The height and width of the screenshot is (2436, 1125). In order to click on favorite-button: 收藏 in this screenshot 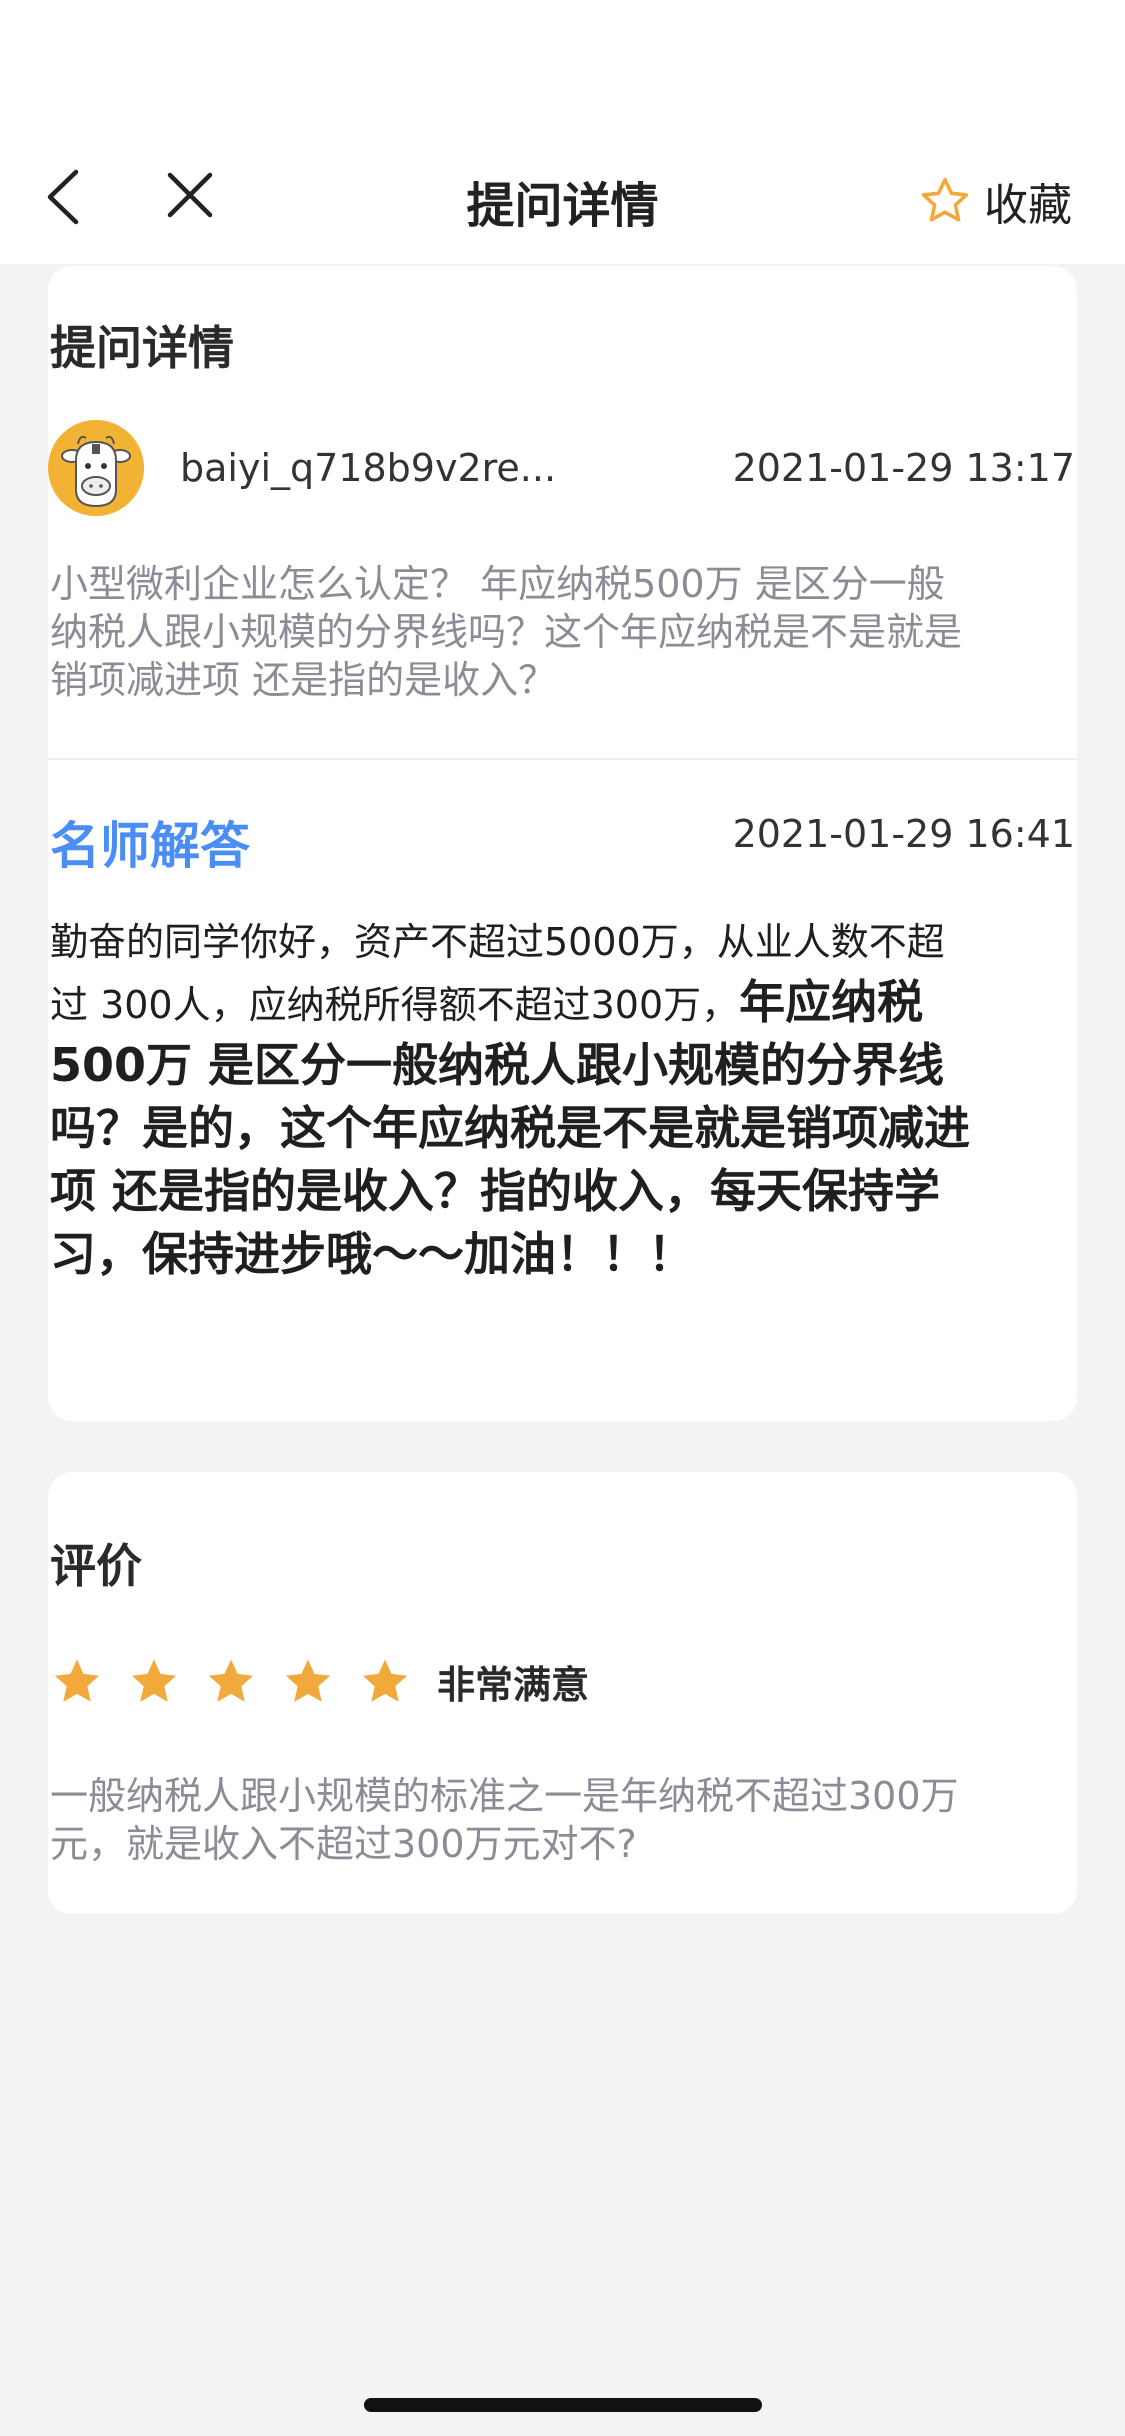, I will do `click(995, 201)`.